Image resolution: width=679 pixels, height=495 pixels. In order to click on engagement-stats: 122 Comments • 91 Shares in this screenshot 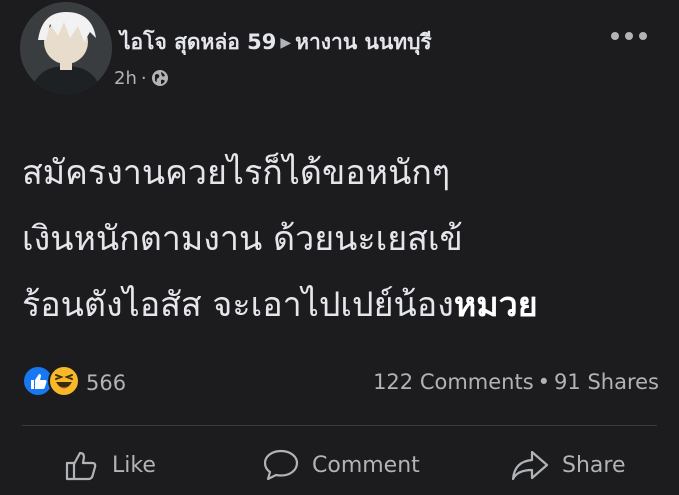, I will do `click(516, 382)`.